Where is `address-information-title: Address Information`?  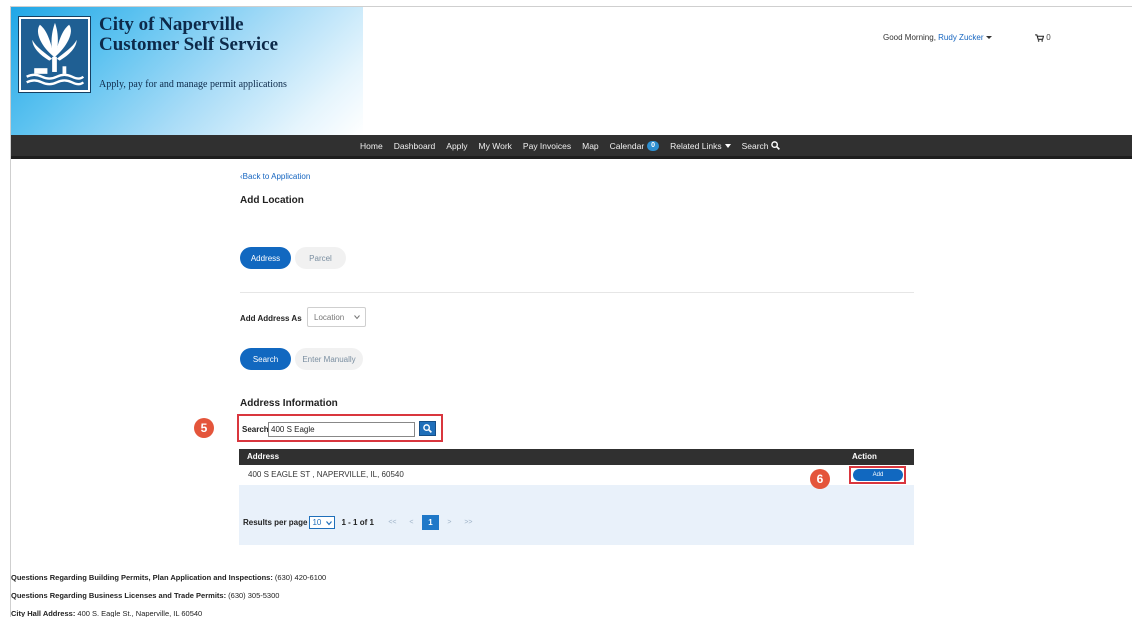 address-information-title: Address Information is located at coordinates (289, 403).